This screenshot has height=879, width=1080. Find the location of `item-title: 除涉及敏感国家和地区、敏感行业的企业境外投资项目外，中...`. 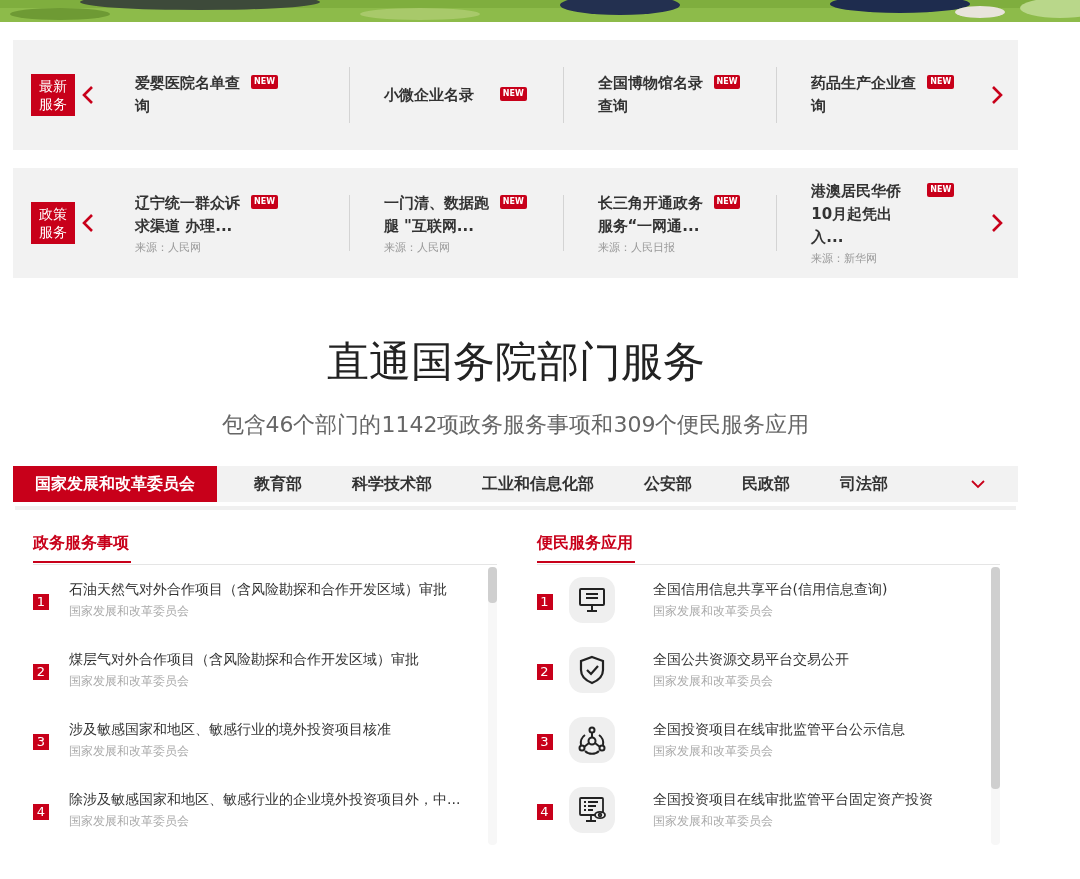

item-title: 除涉及敏感国家和地区、敏感行业的企业境外投资项目外，中... is located at coordinates (265, 799).